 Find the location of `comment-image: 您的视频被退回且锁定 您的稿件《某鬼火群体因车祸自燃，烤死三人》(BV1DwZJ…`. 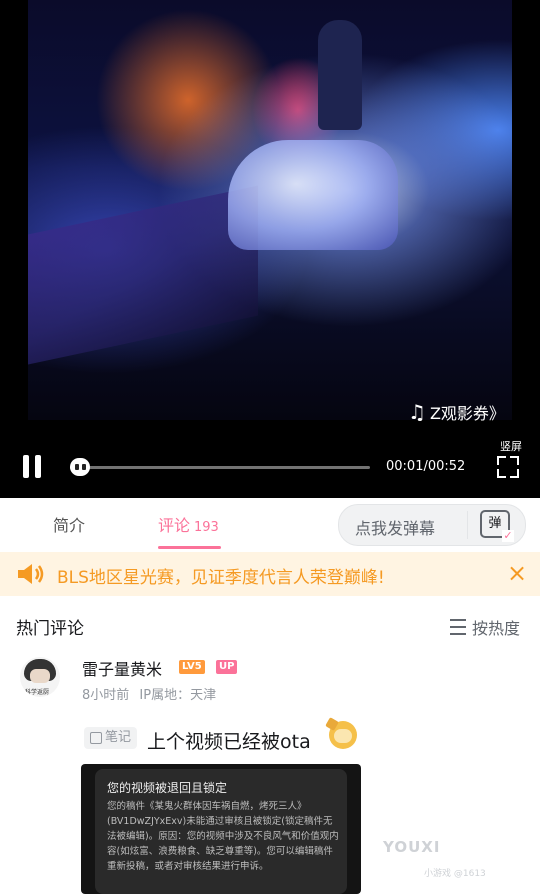

comment-image: 您的视频被退回且锁定 您的稿件《某鬼火群体因车祸自燃，烤死三人》(BV1DwZJ… is located at coordinates (221, 829).